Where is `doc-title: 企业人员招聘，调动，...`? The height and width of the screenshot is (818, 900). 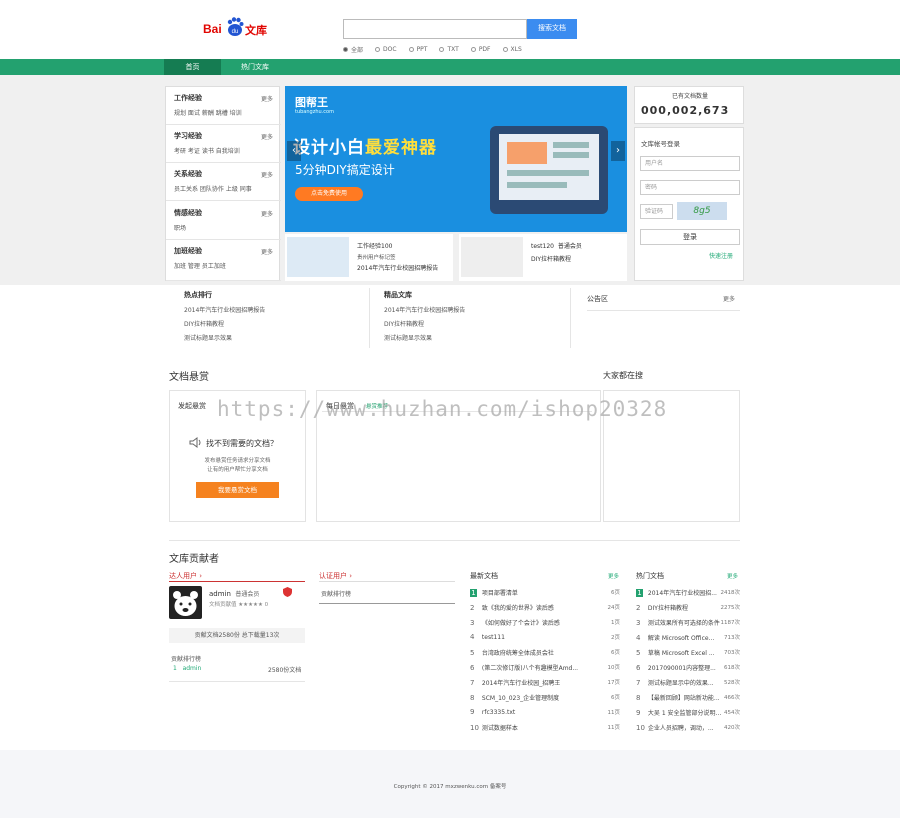
doc-title: 企业人员招聘，调动，... is located at coordinates (681, 728).